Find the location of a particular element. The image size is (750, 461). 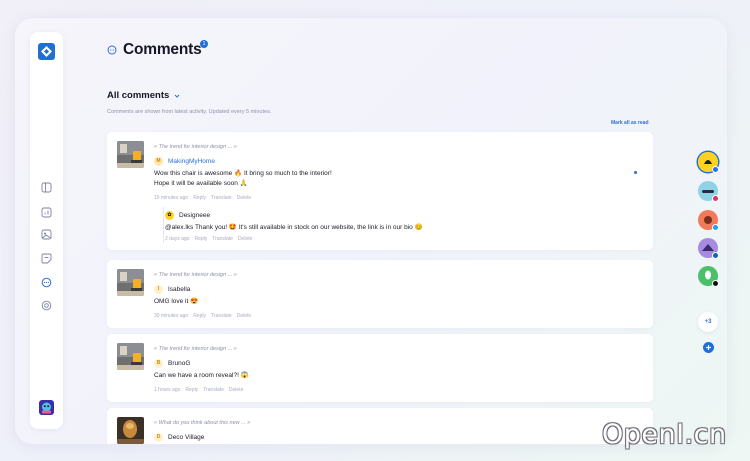

sidebar-item-dashboard is located at coordinates (46, 187).